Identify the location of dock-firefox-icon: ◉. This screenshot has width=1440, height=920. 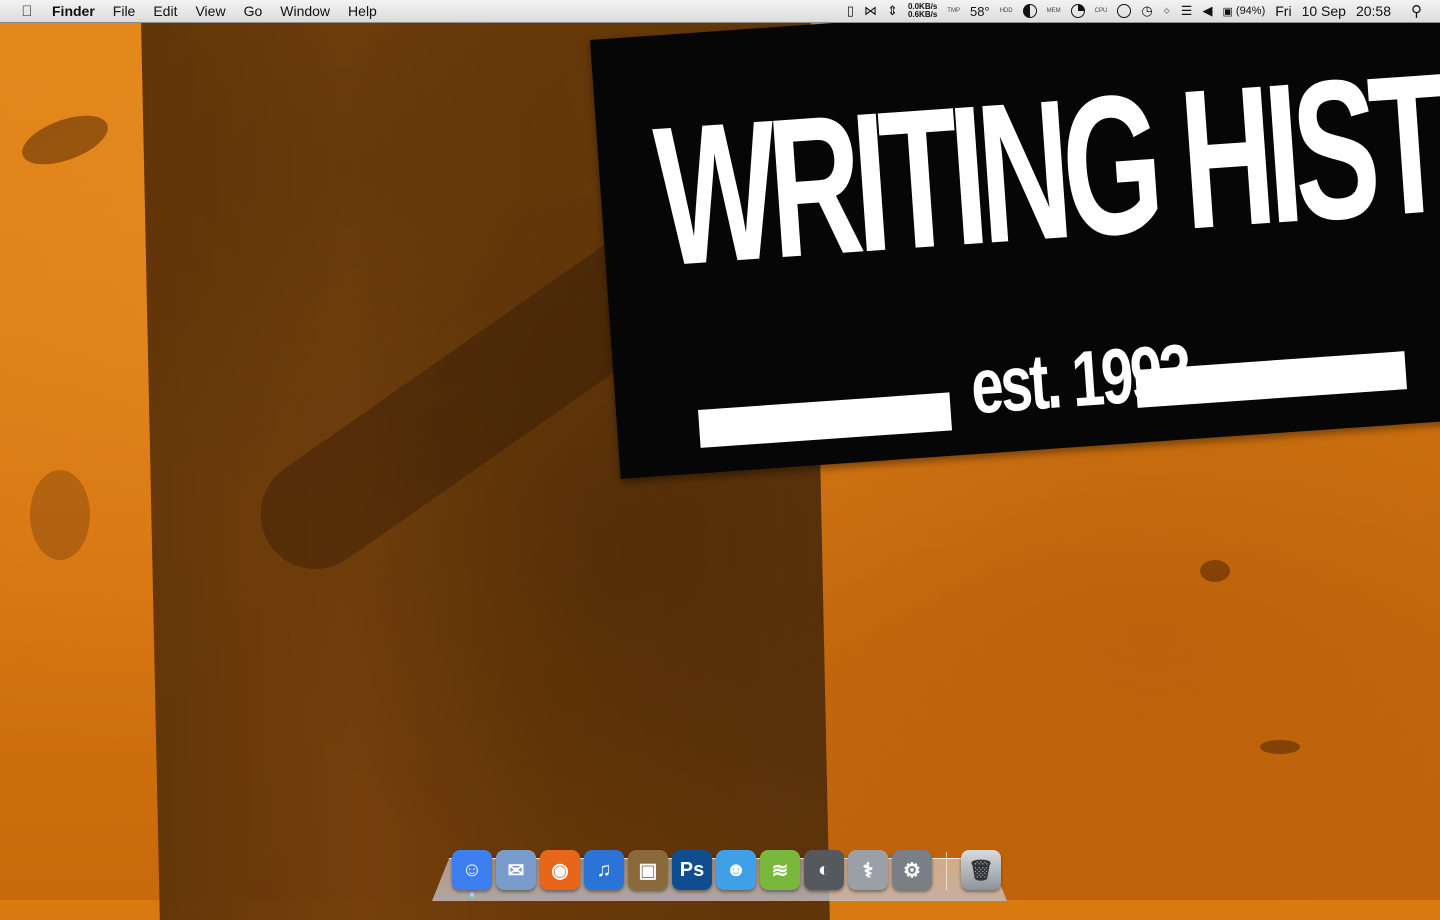
(560, 870).